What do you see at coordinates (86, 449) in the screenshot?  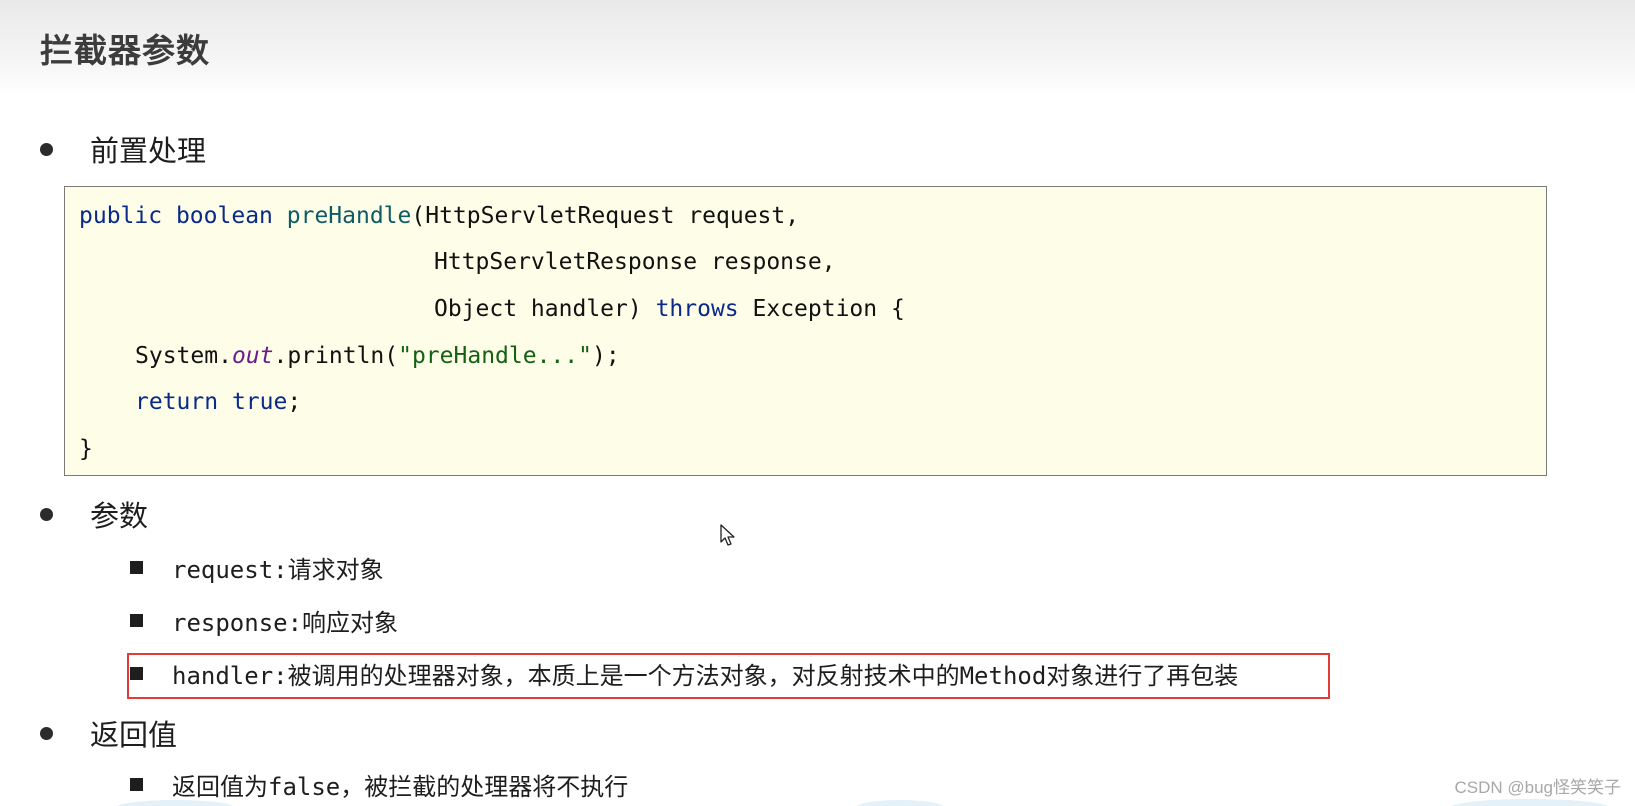 I see `code-line-6: }` at bounding box center [86, 449].